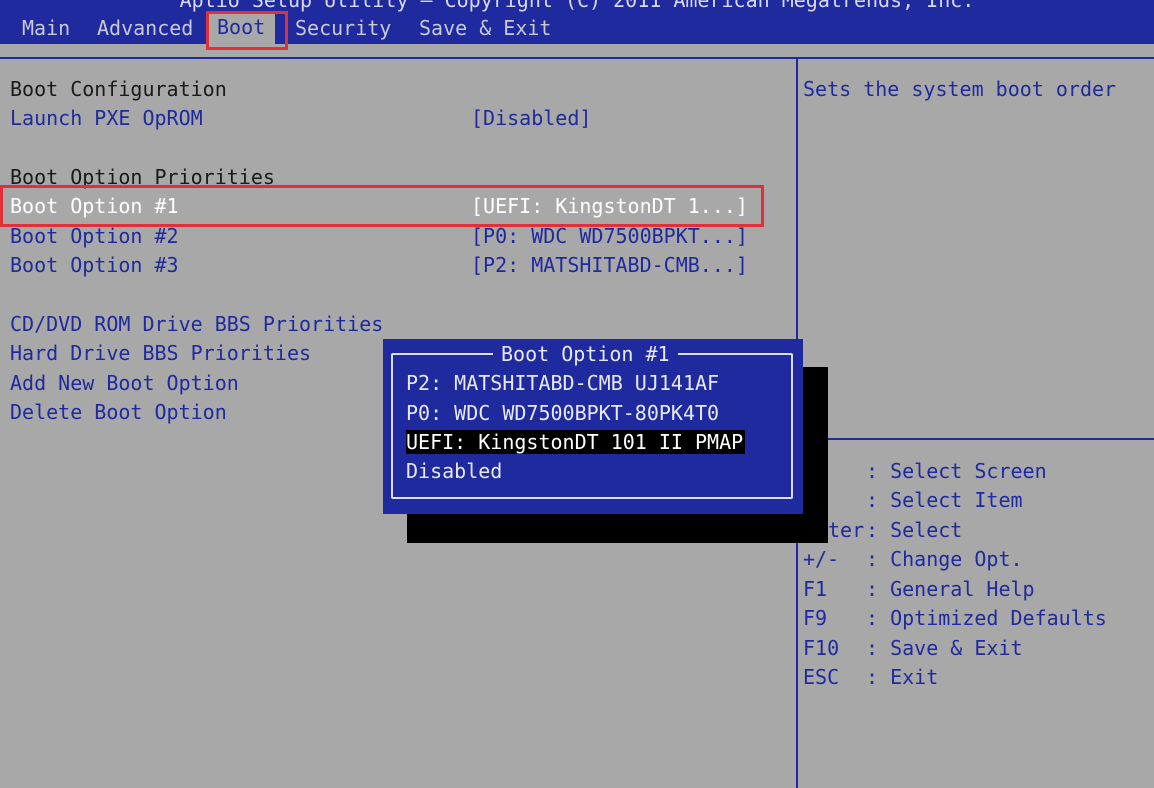 The height and width of the screenshot is (788, 1154). I want to click on boot-option-3-label: Boot Option #3, so click(94, 265).